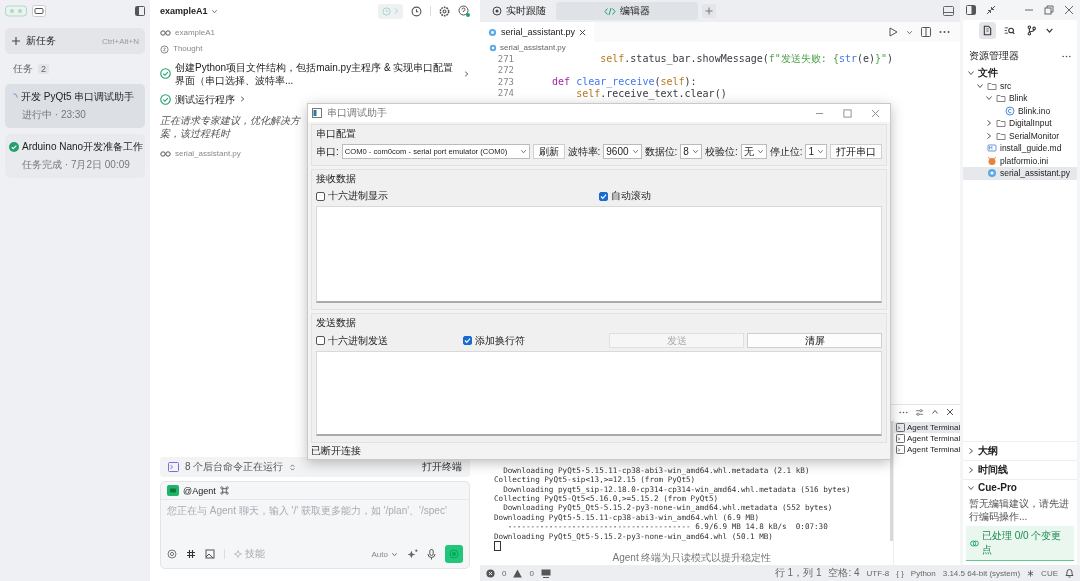  I want to click on clear-button: 清屏, so click(814, 340).